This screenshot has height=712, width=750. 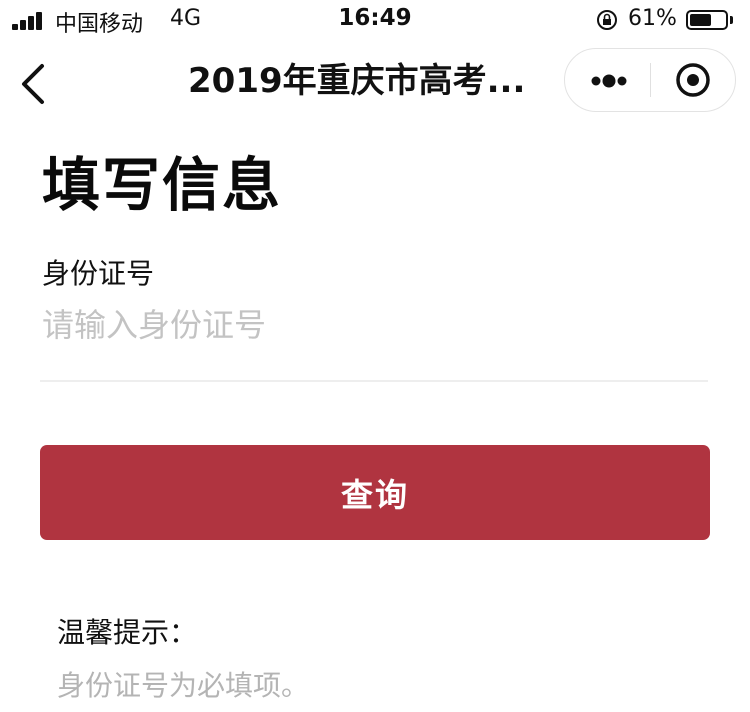 What do you see at coordinates (33, 84) in the screenshot?
I see `chevron-left-icon` at bounding box center [33, 84].